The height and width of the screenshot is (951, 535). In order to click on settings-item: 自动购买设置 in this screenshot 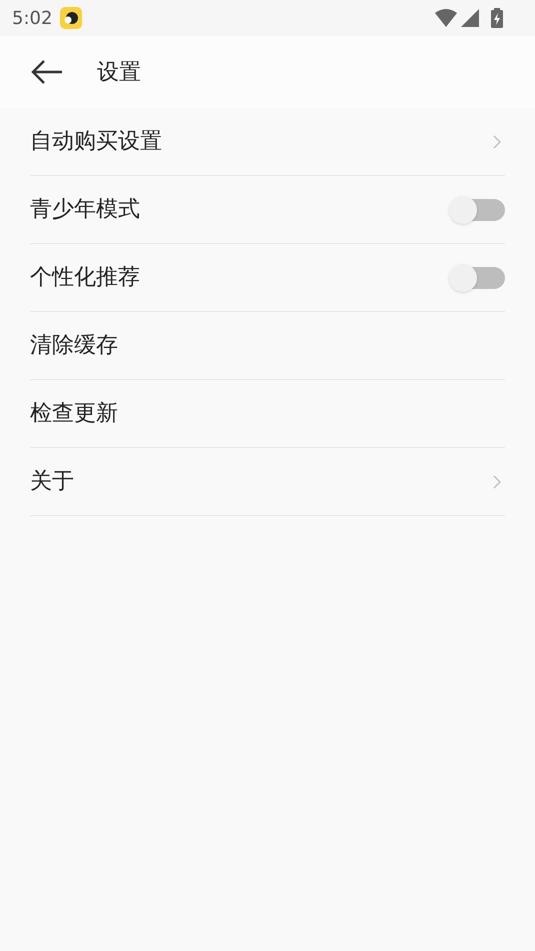, I will do `click(267, 142)`.